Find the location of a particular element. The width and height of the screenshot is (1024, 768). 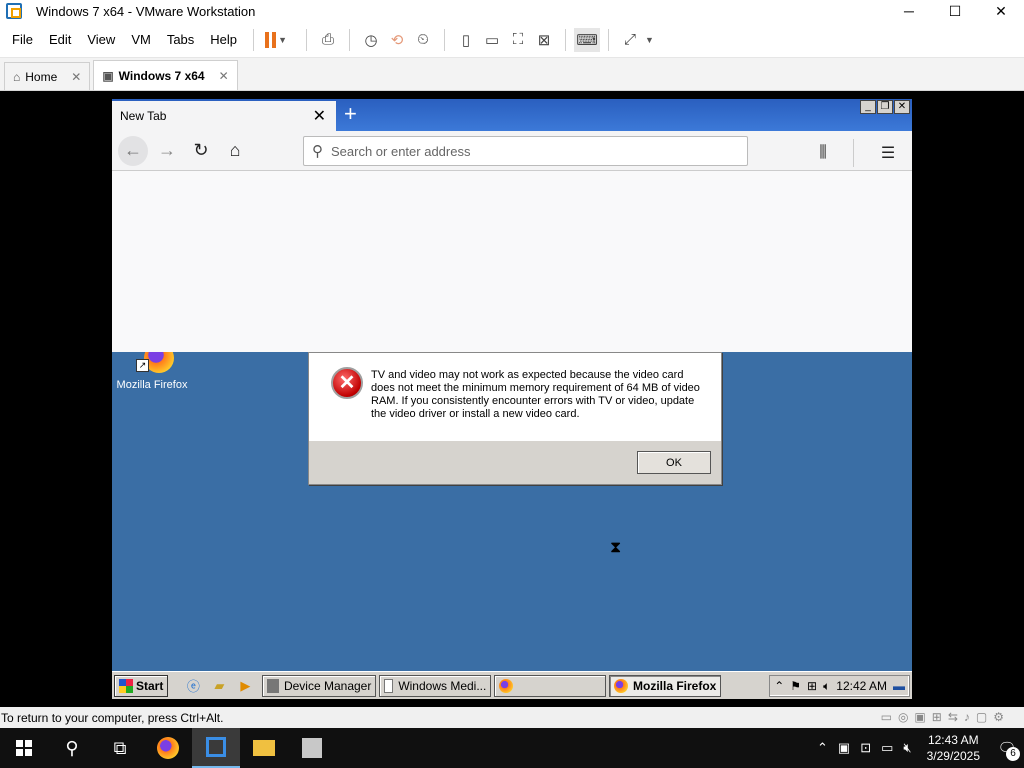

action-center-button: 🗨︎ 6 is located at coordinates (1007, 748).